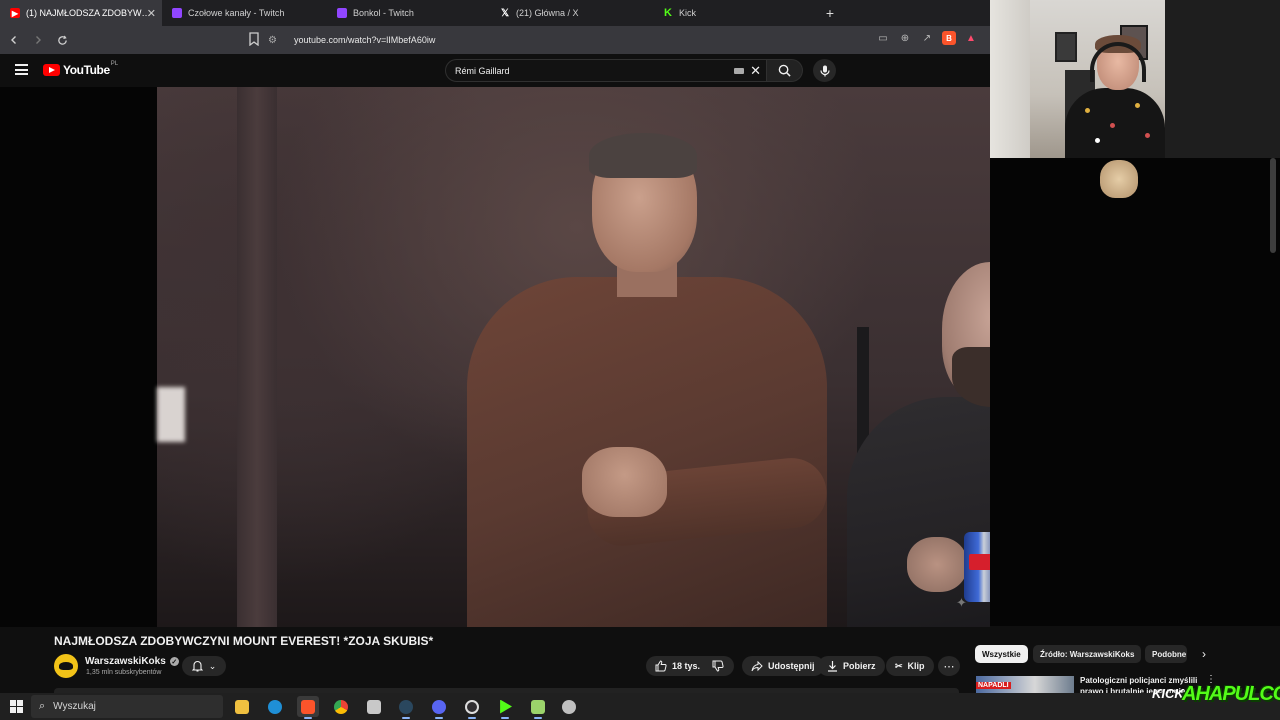 This screenshot has width=1280, height=720. Describe the element at coordinates (341, 706) in the screenshot. I see `chrome-browser-icon` at that location.